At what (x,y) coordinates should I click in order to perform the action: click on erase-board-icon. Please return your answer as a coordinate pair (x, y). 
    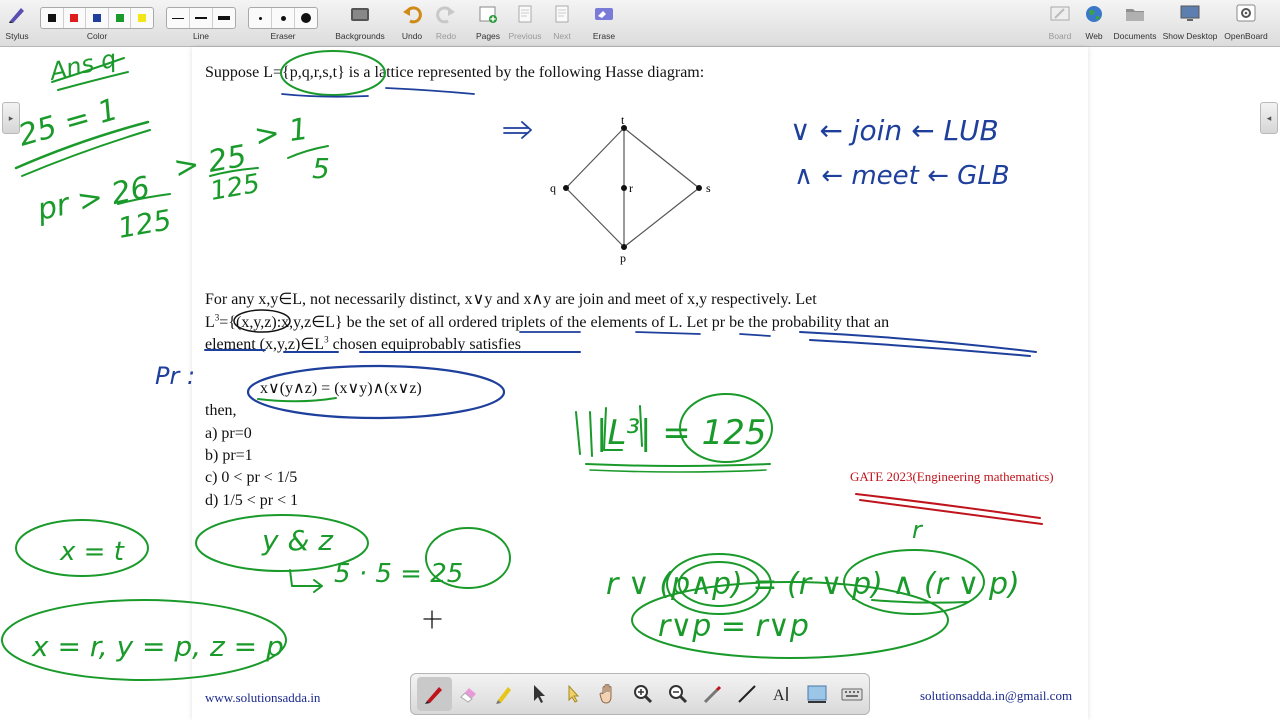
    Looking at the image, I should click on (604, 14).